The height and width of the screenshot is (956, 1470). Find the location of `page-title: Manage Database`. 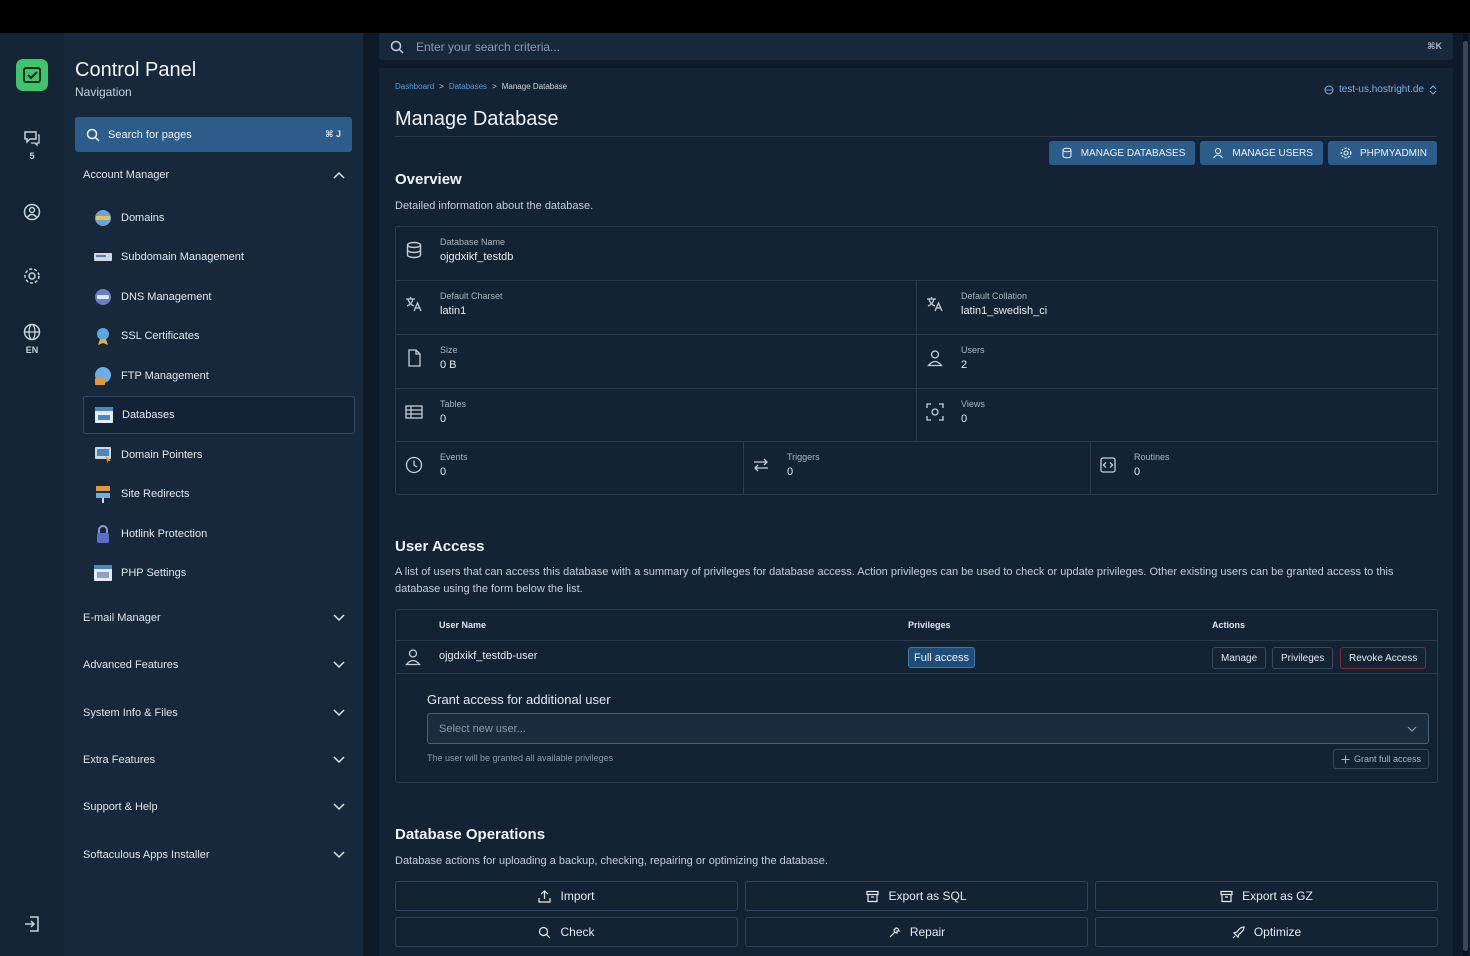

page-title: Manage Database is located at coordinates (477, 119).